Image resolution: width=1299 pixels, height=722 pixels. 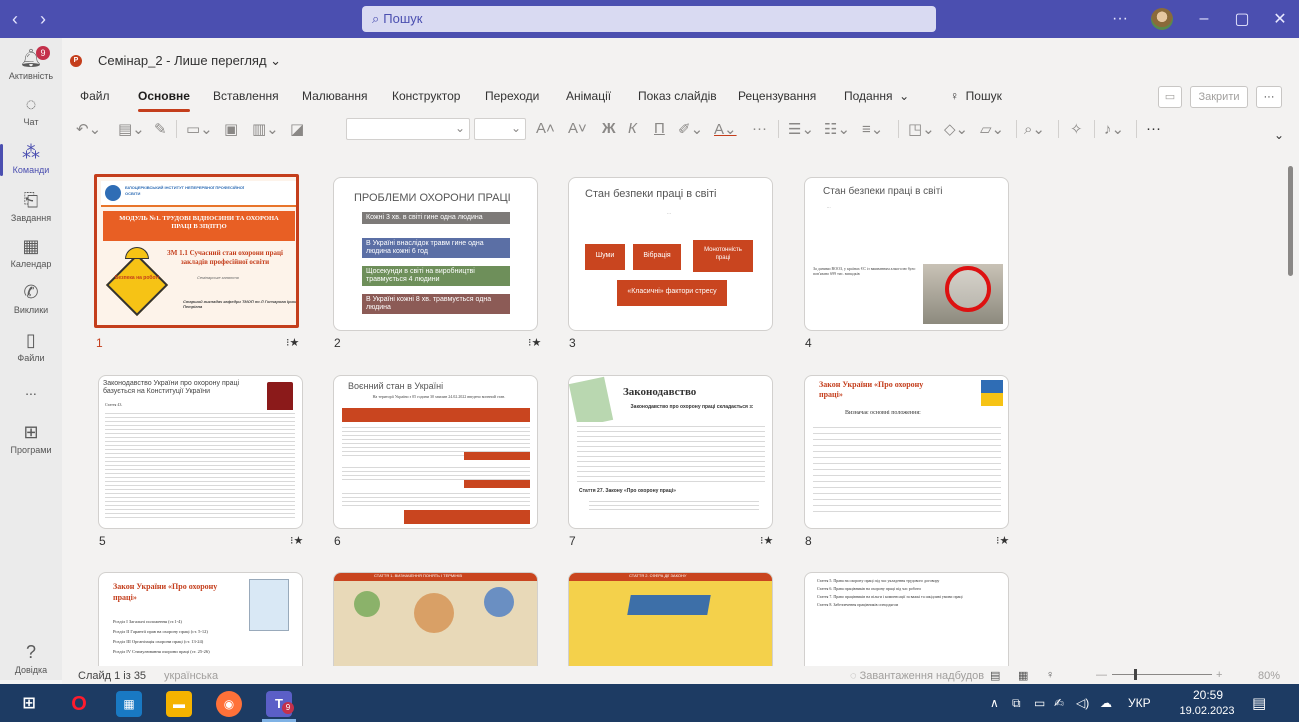 I want to click on clock-time: 20:59, so click(x=1208, y=695).